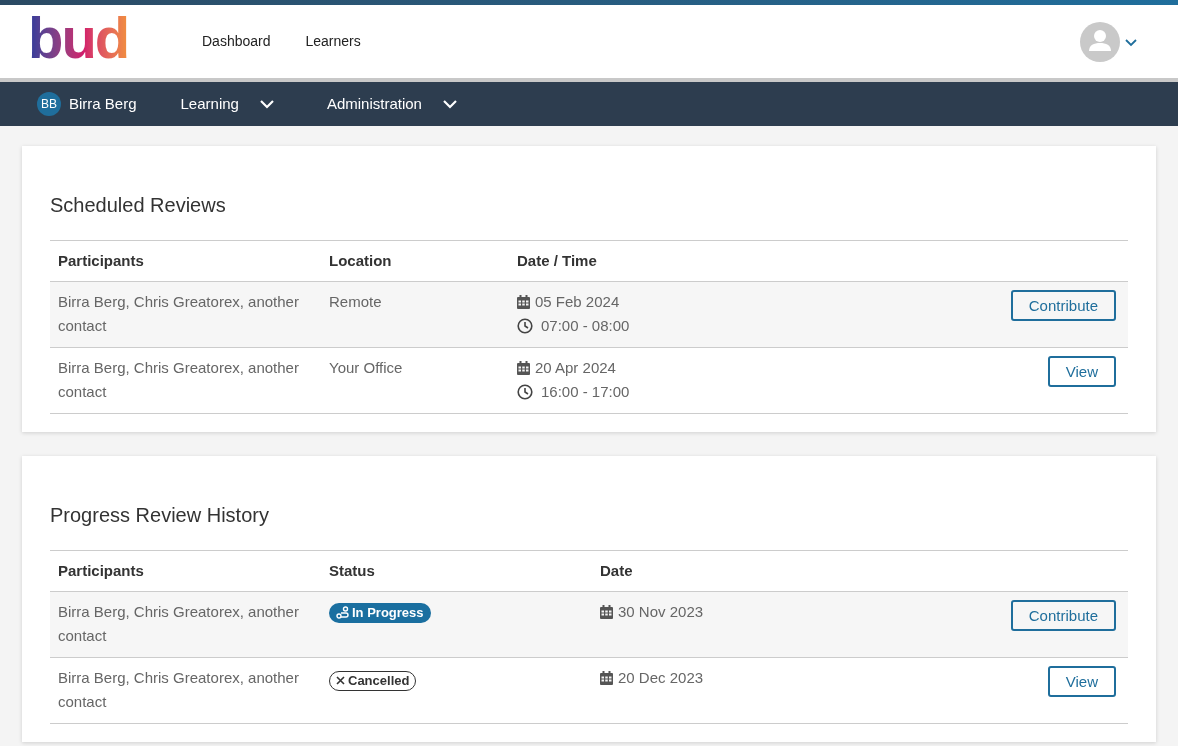 The width and height of the screenshot is (1178, 746). What do you see at coordinates (236, 41) in the screenshot?
I see `nav-link: Dashboard` at bounding box center [236, 41].